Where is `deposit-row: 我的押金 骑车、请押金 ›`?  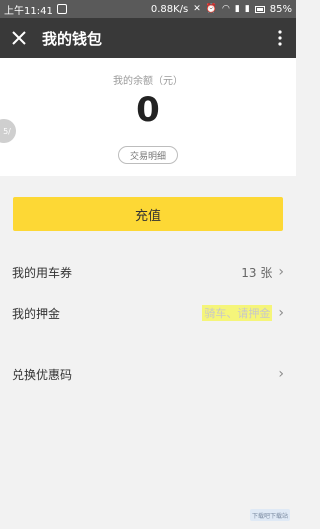
deposit-row: 我的押金 骑车、请押金 › is located at coordinates (148, 313).